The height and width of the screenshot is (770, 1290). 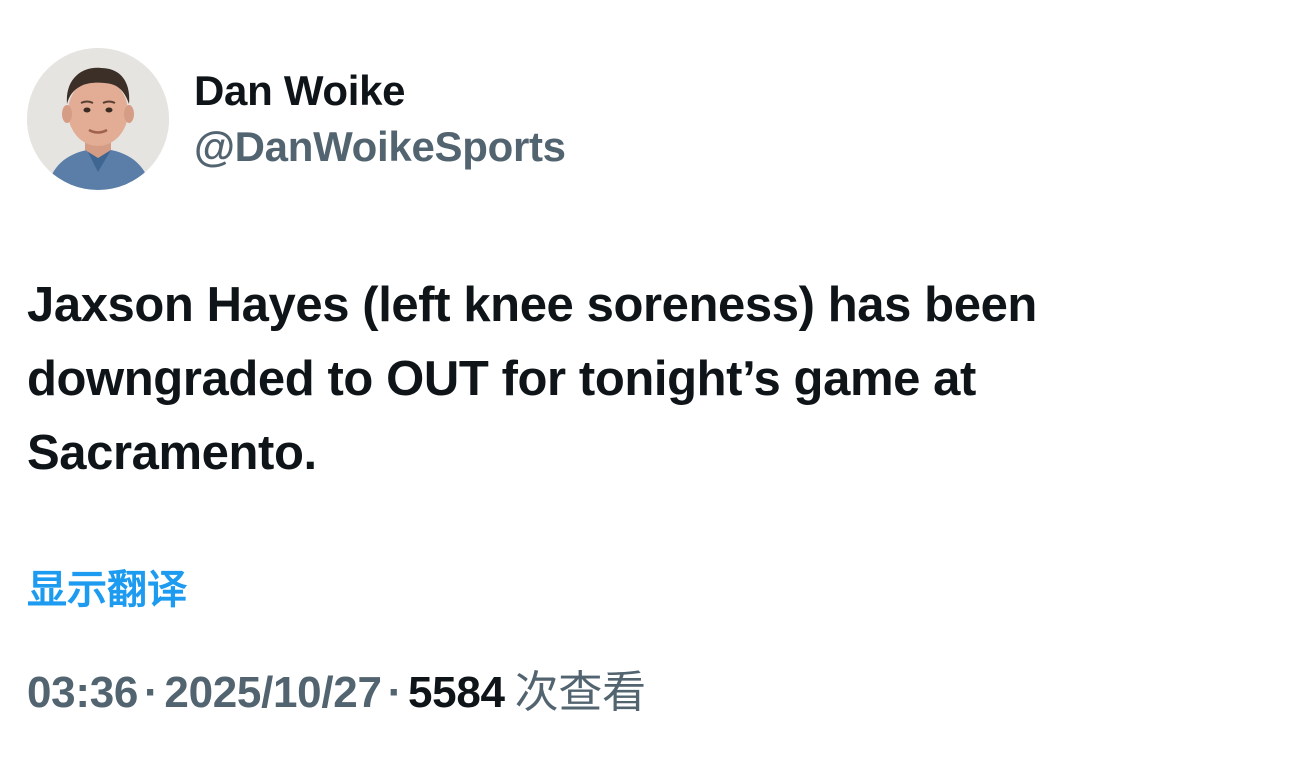 I want to click on avatar-image, so click(x=98, y=119).